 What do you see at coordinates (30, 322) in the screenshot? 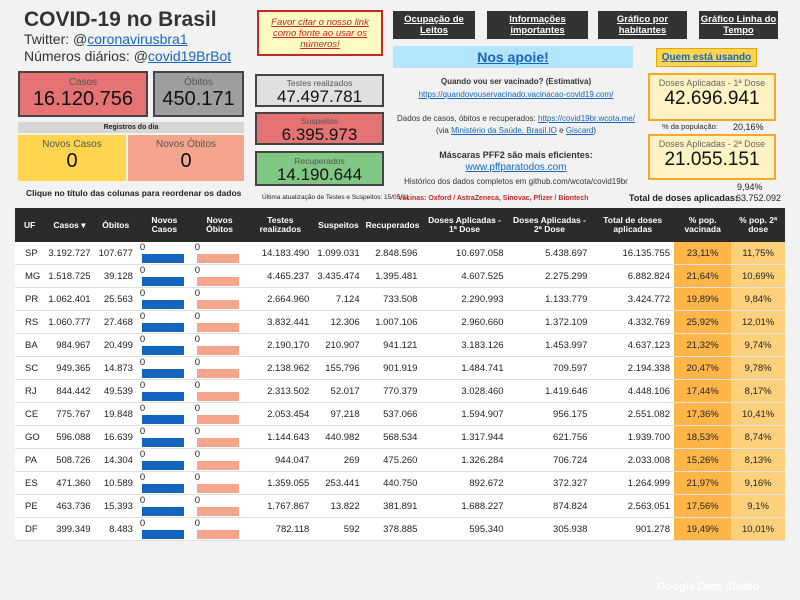
I see `table-cell: RS` at bounding box center [30, 322].